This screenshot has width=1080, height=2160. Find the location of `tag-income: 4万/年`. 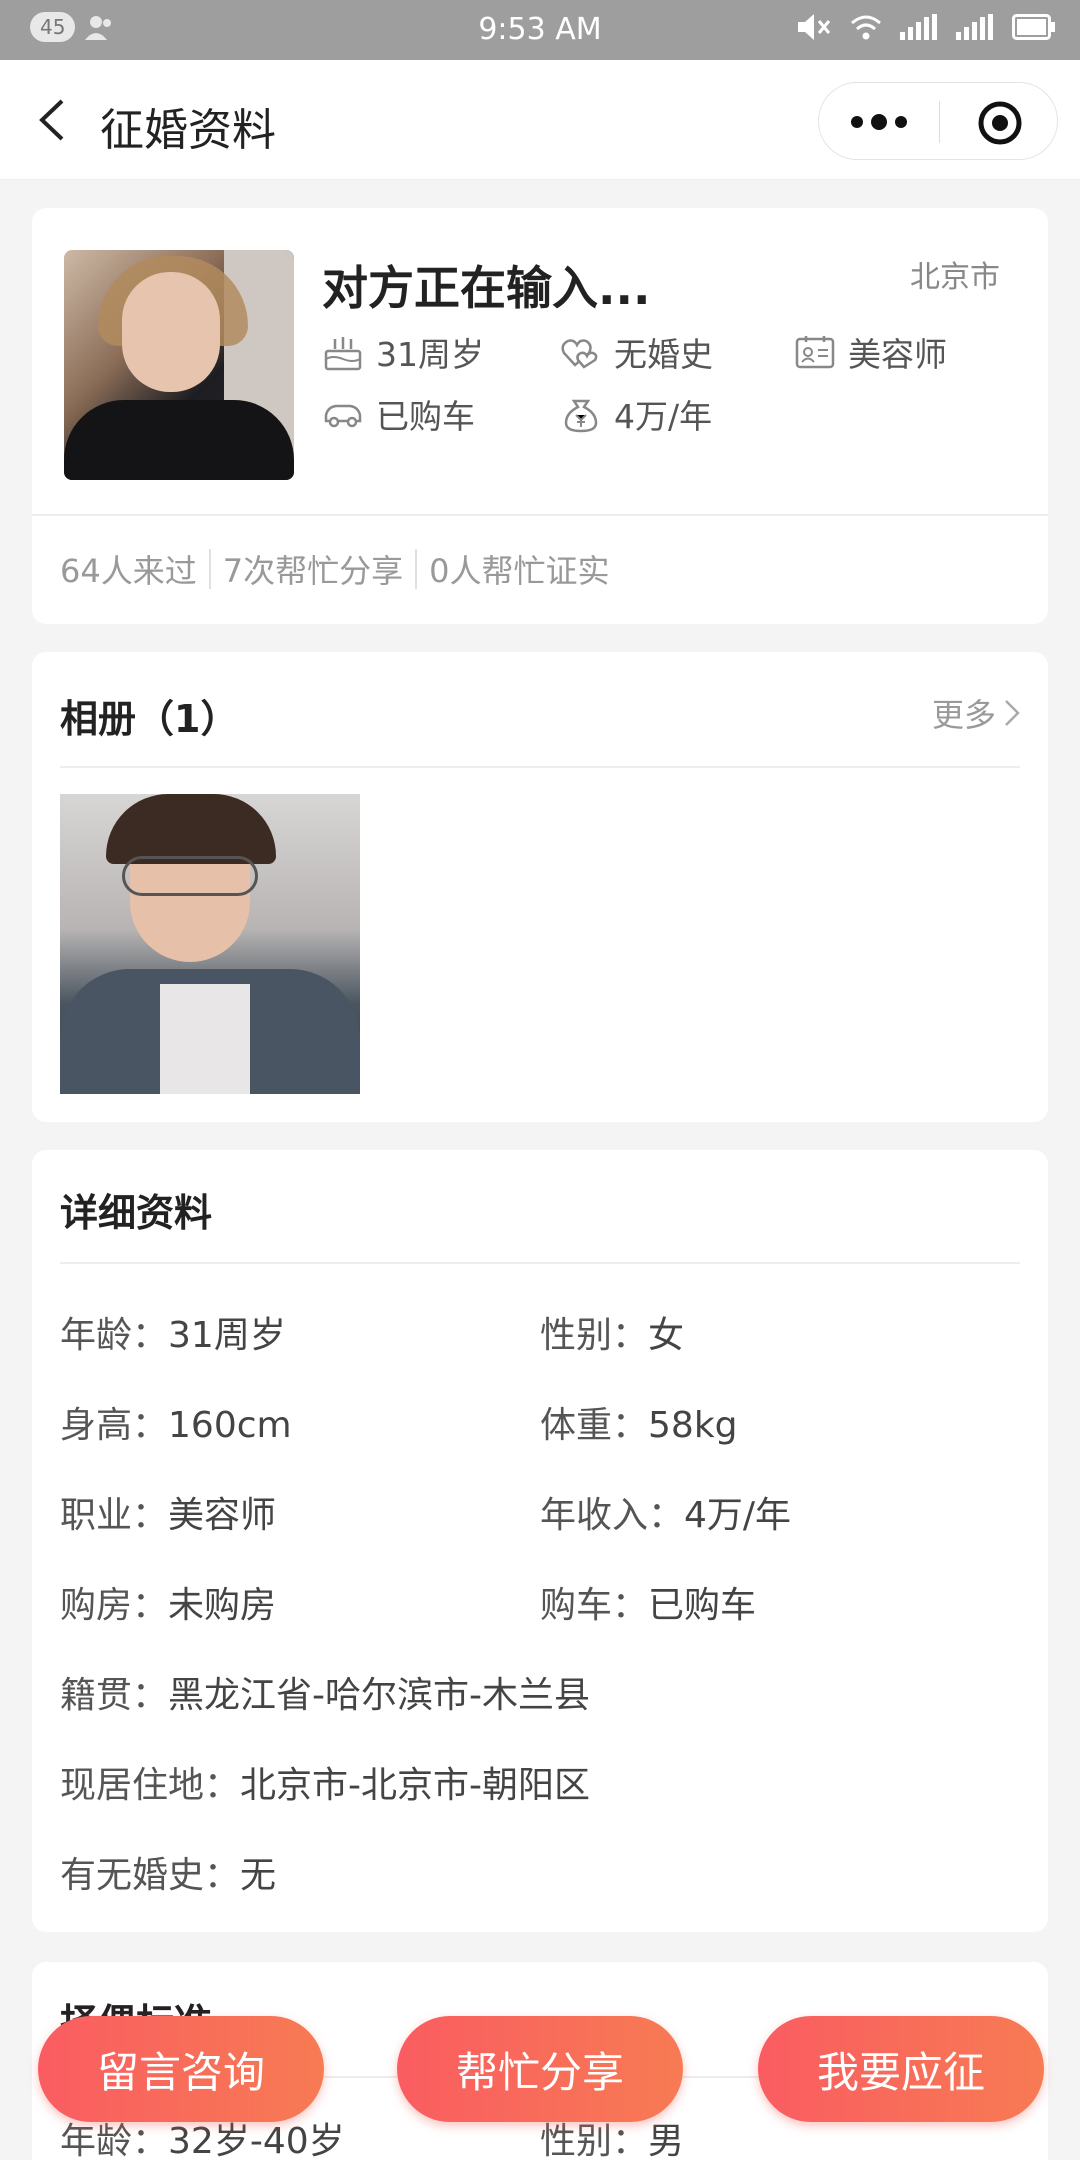

tag-income: 4万/年 is located at coordinates (636, 414).